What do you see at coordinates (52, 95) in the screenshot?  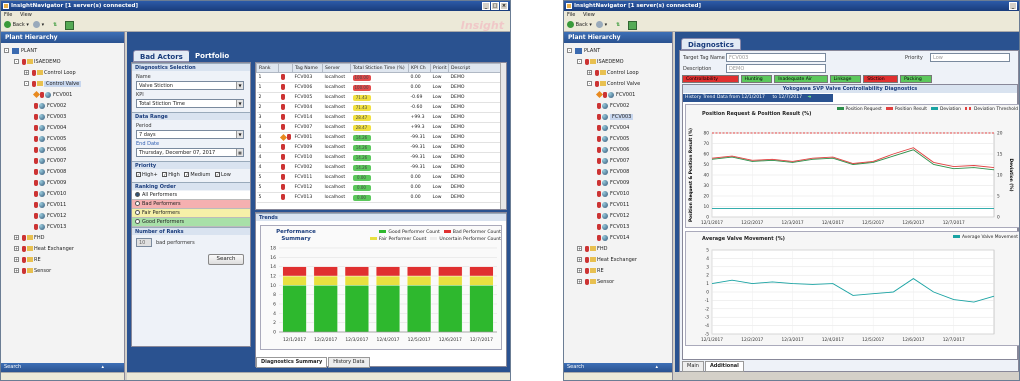 I see `tree-node: FCV001` at bounding box center [52, 95].